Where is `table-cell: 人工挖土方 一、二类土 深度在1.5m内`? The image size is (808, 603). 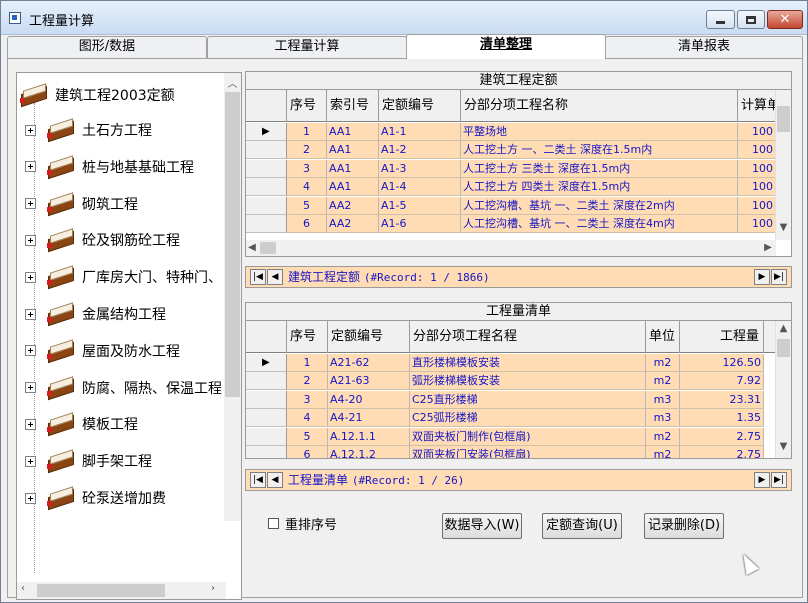
table-cell: 人工挖土方 一、二类土 深度在1.5m内 is located at coordinates (599, 150).